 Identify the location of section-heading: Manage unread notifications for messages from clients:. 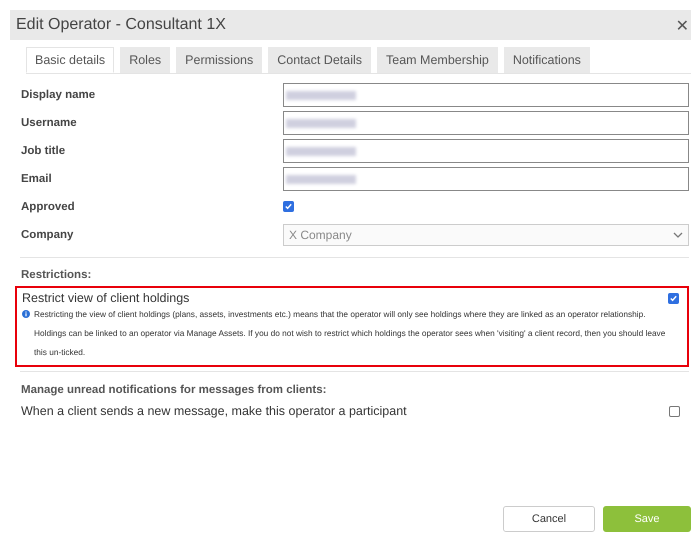
(174, 390).